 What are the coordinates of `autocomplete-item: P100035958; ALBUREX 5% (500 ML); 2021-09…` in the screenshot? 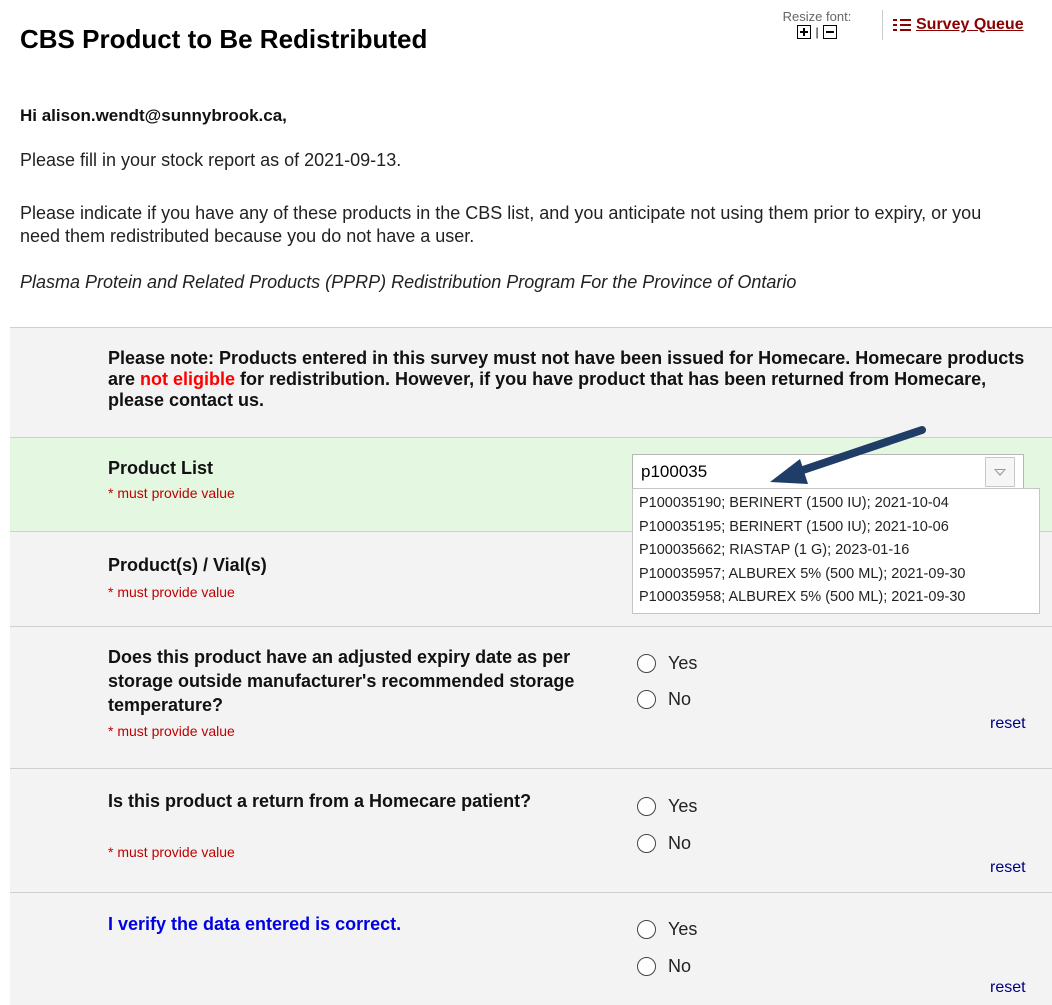 It's located at (836, 598).